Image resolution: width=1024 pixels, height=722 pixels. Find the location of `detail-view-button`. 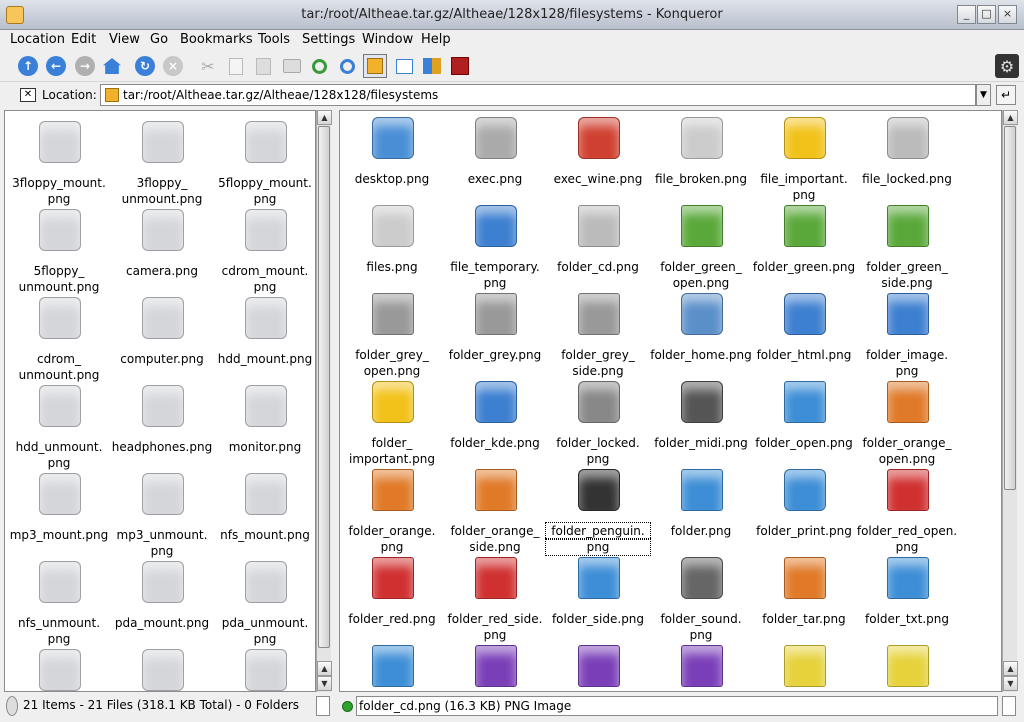

detail-view-button is located at coordinates (404, 66).